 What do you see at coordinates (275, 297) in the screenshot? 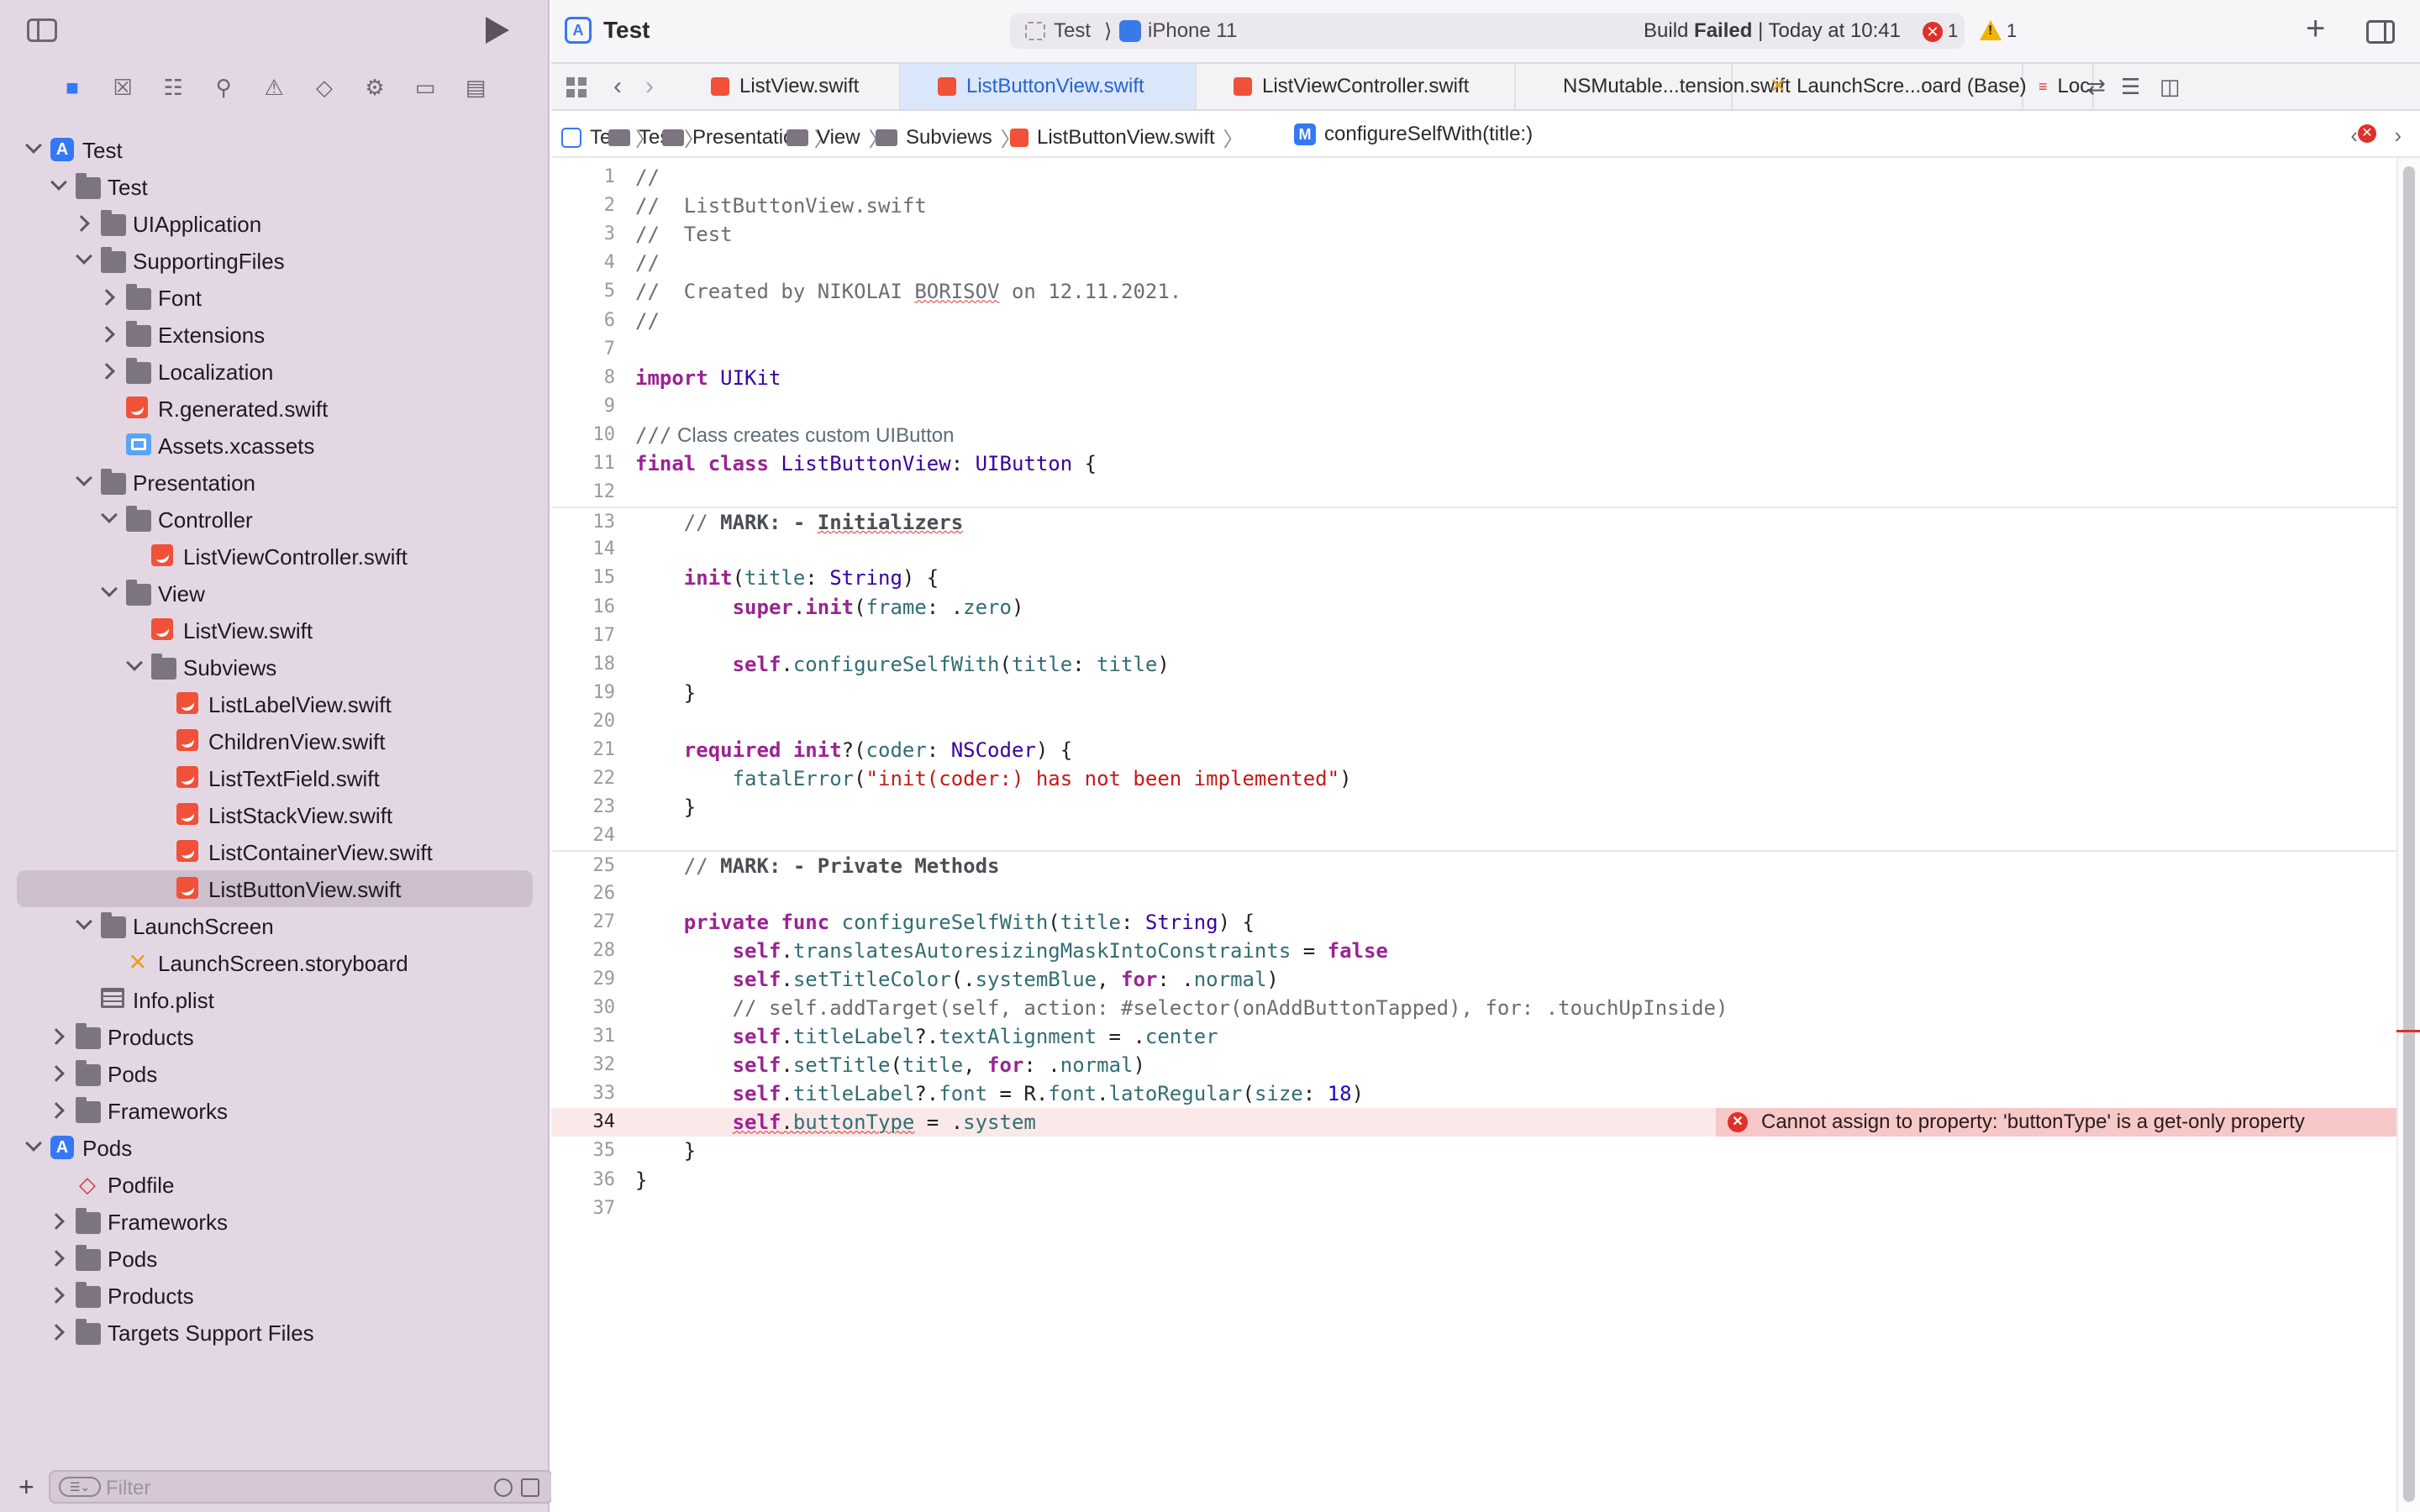
I see `file-tree-item: Font` at bounding box center [275, 297].